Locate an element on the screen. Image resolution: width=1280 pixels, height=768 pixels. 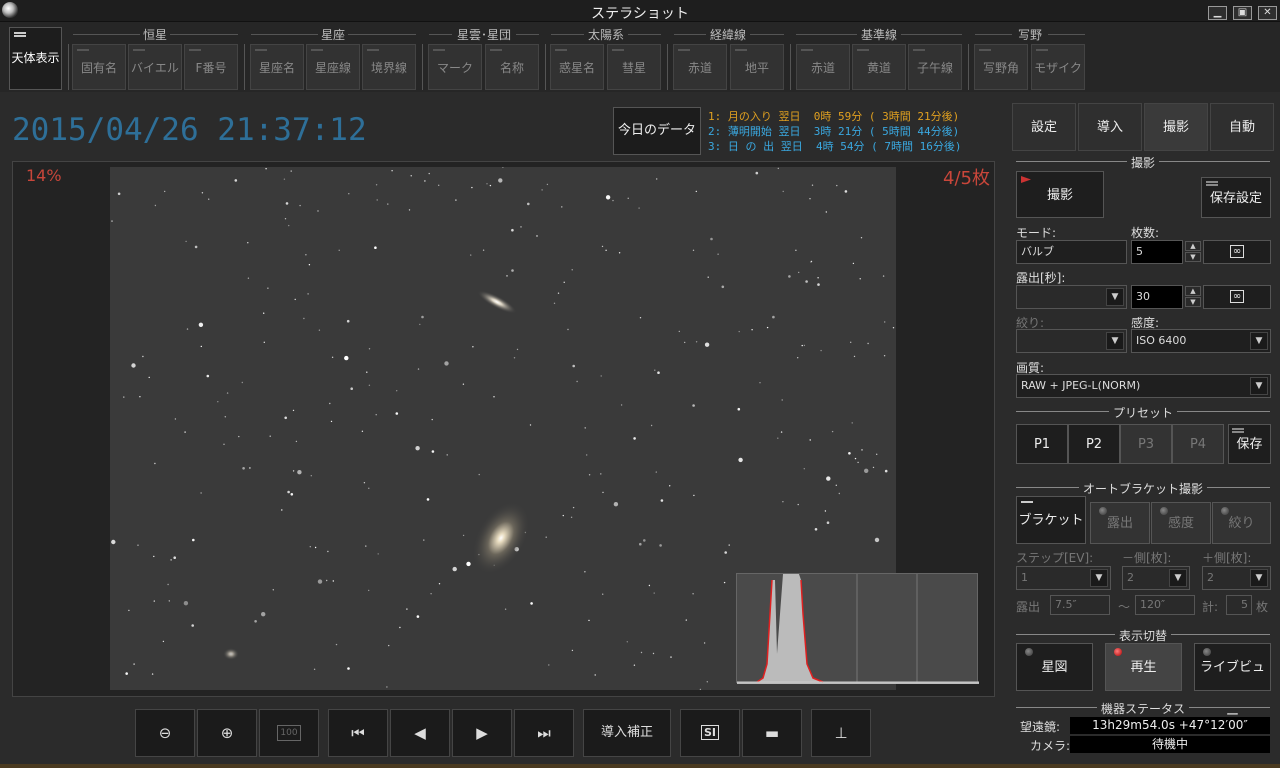
last-image-button: ⏭ is located at coordinates (544, 733).